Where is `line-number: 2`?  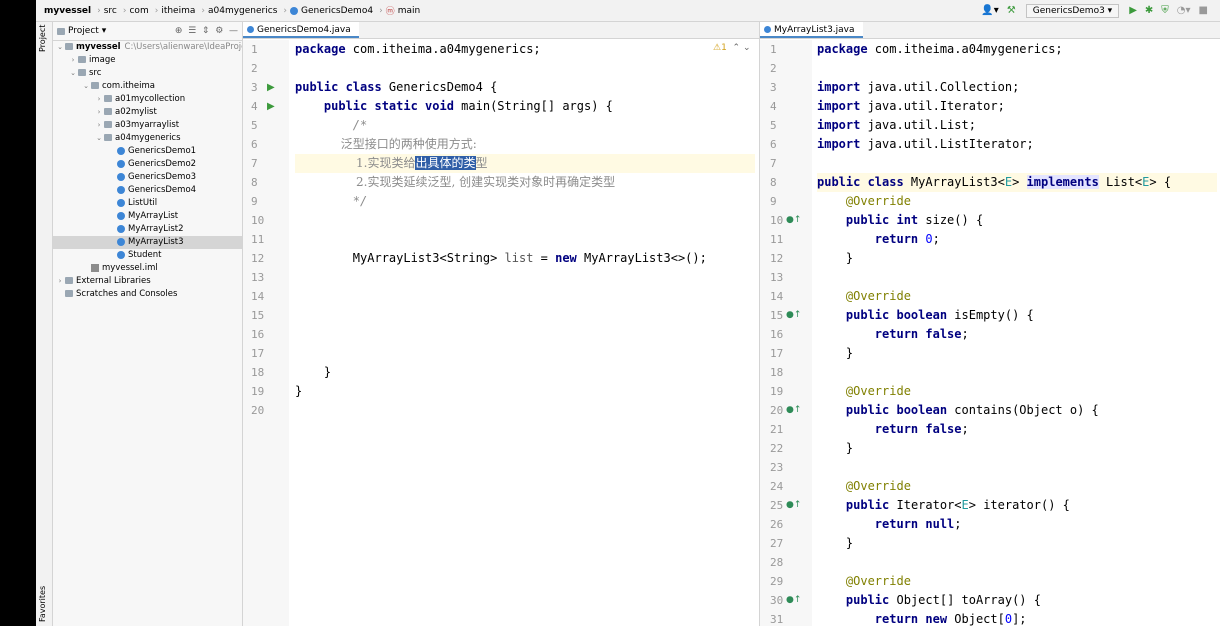 line-number: 2 is located at coordinates (773, 68).